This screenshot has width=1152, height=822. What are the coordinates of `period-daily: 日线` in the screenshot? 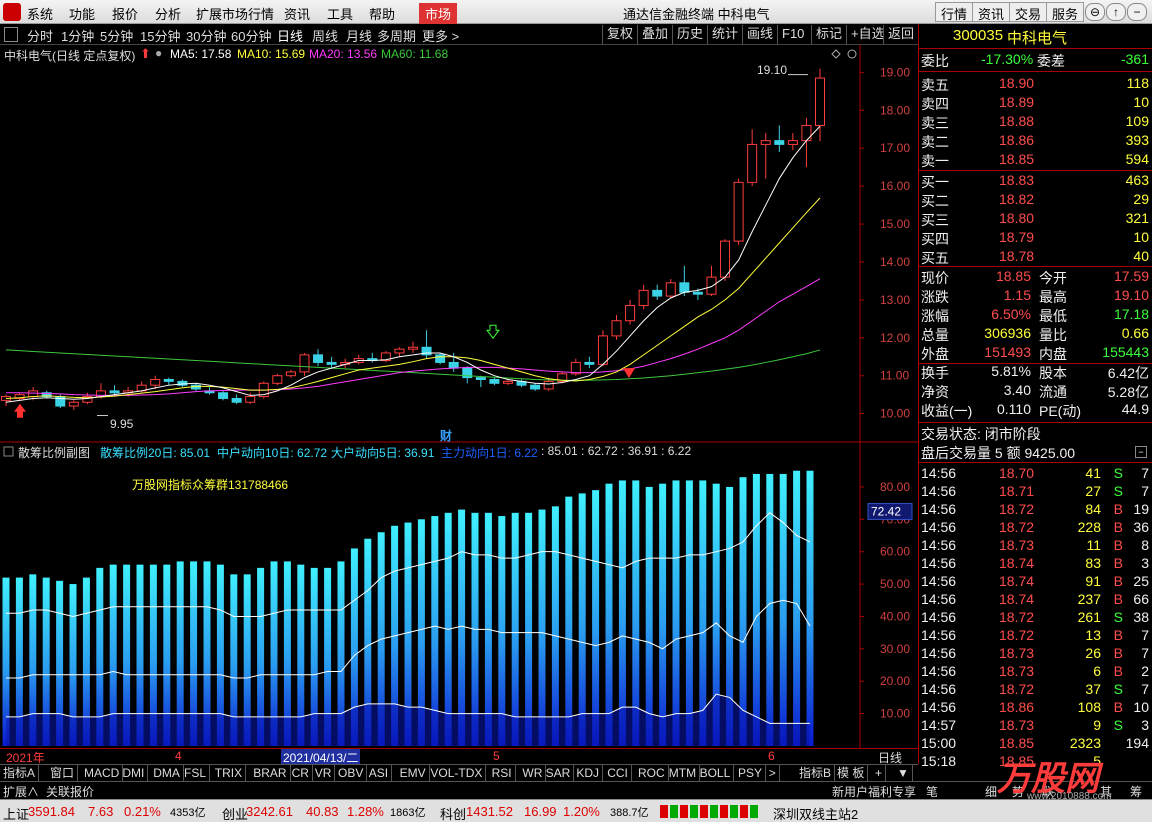 It's located at (290, 35).